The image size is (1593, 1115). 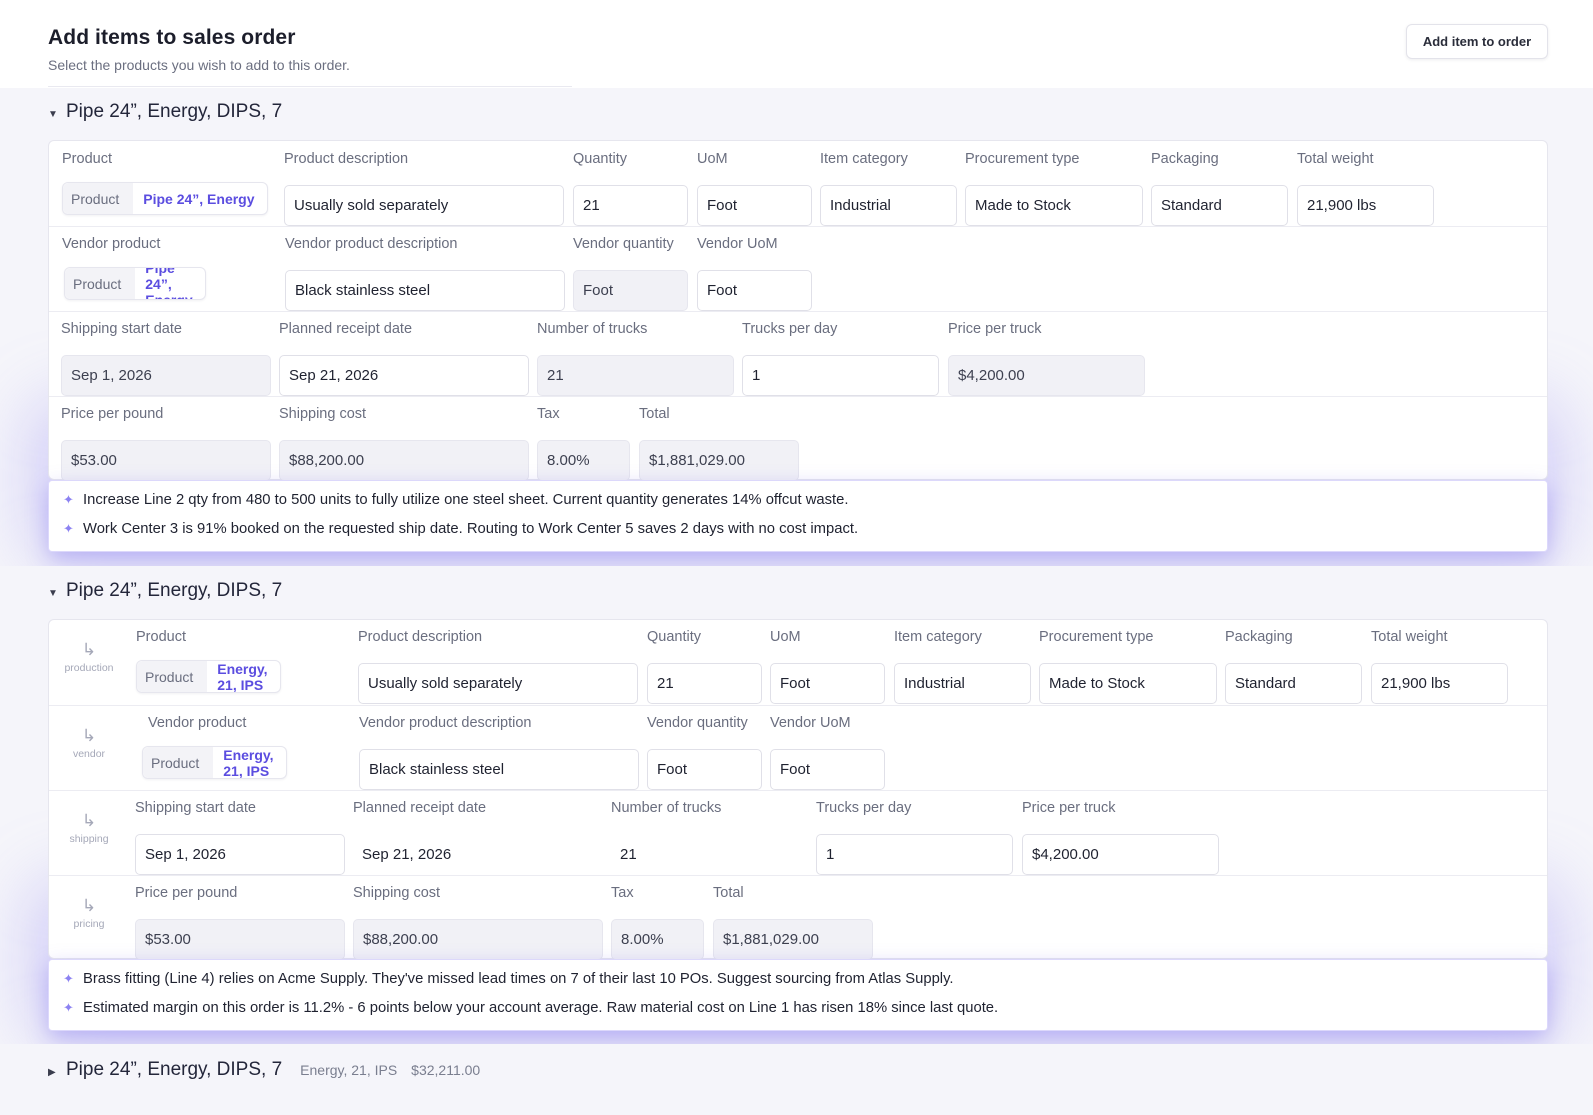 I want to click on vendor-row-icon: ↳ vendor, so click(x=89, y=743).